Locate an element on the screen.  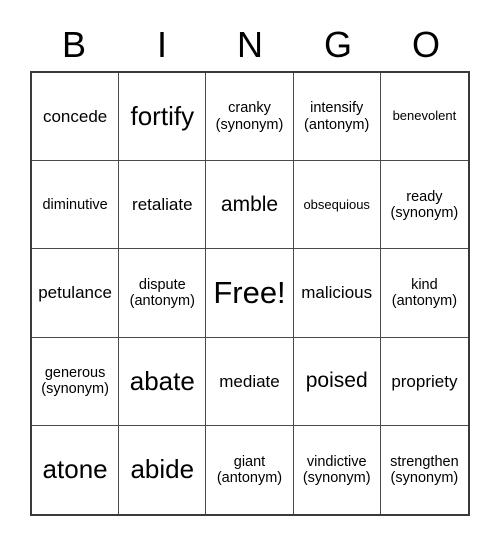
bingo-cell-label: petulance is located at coordinates (75, 293).